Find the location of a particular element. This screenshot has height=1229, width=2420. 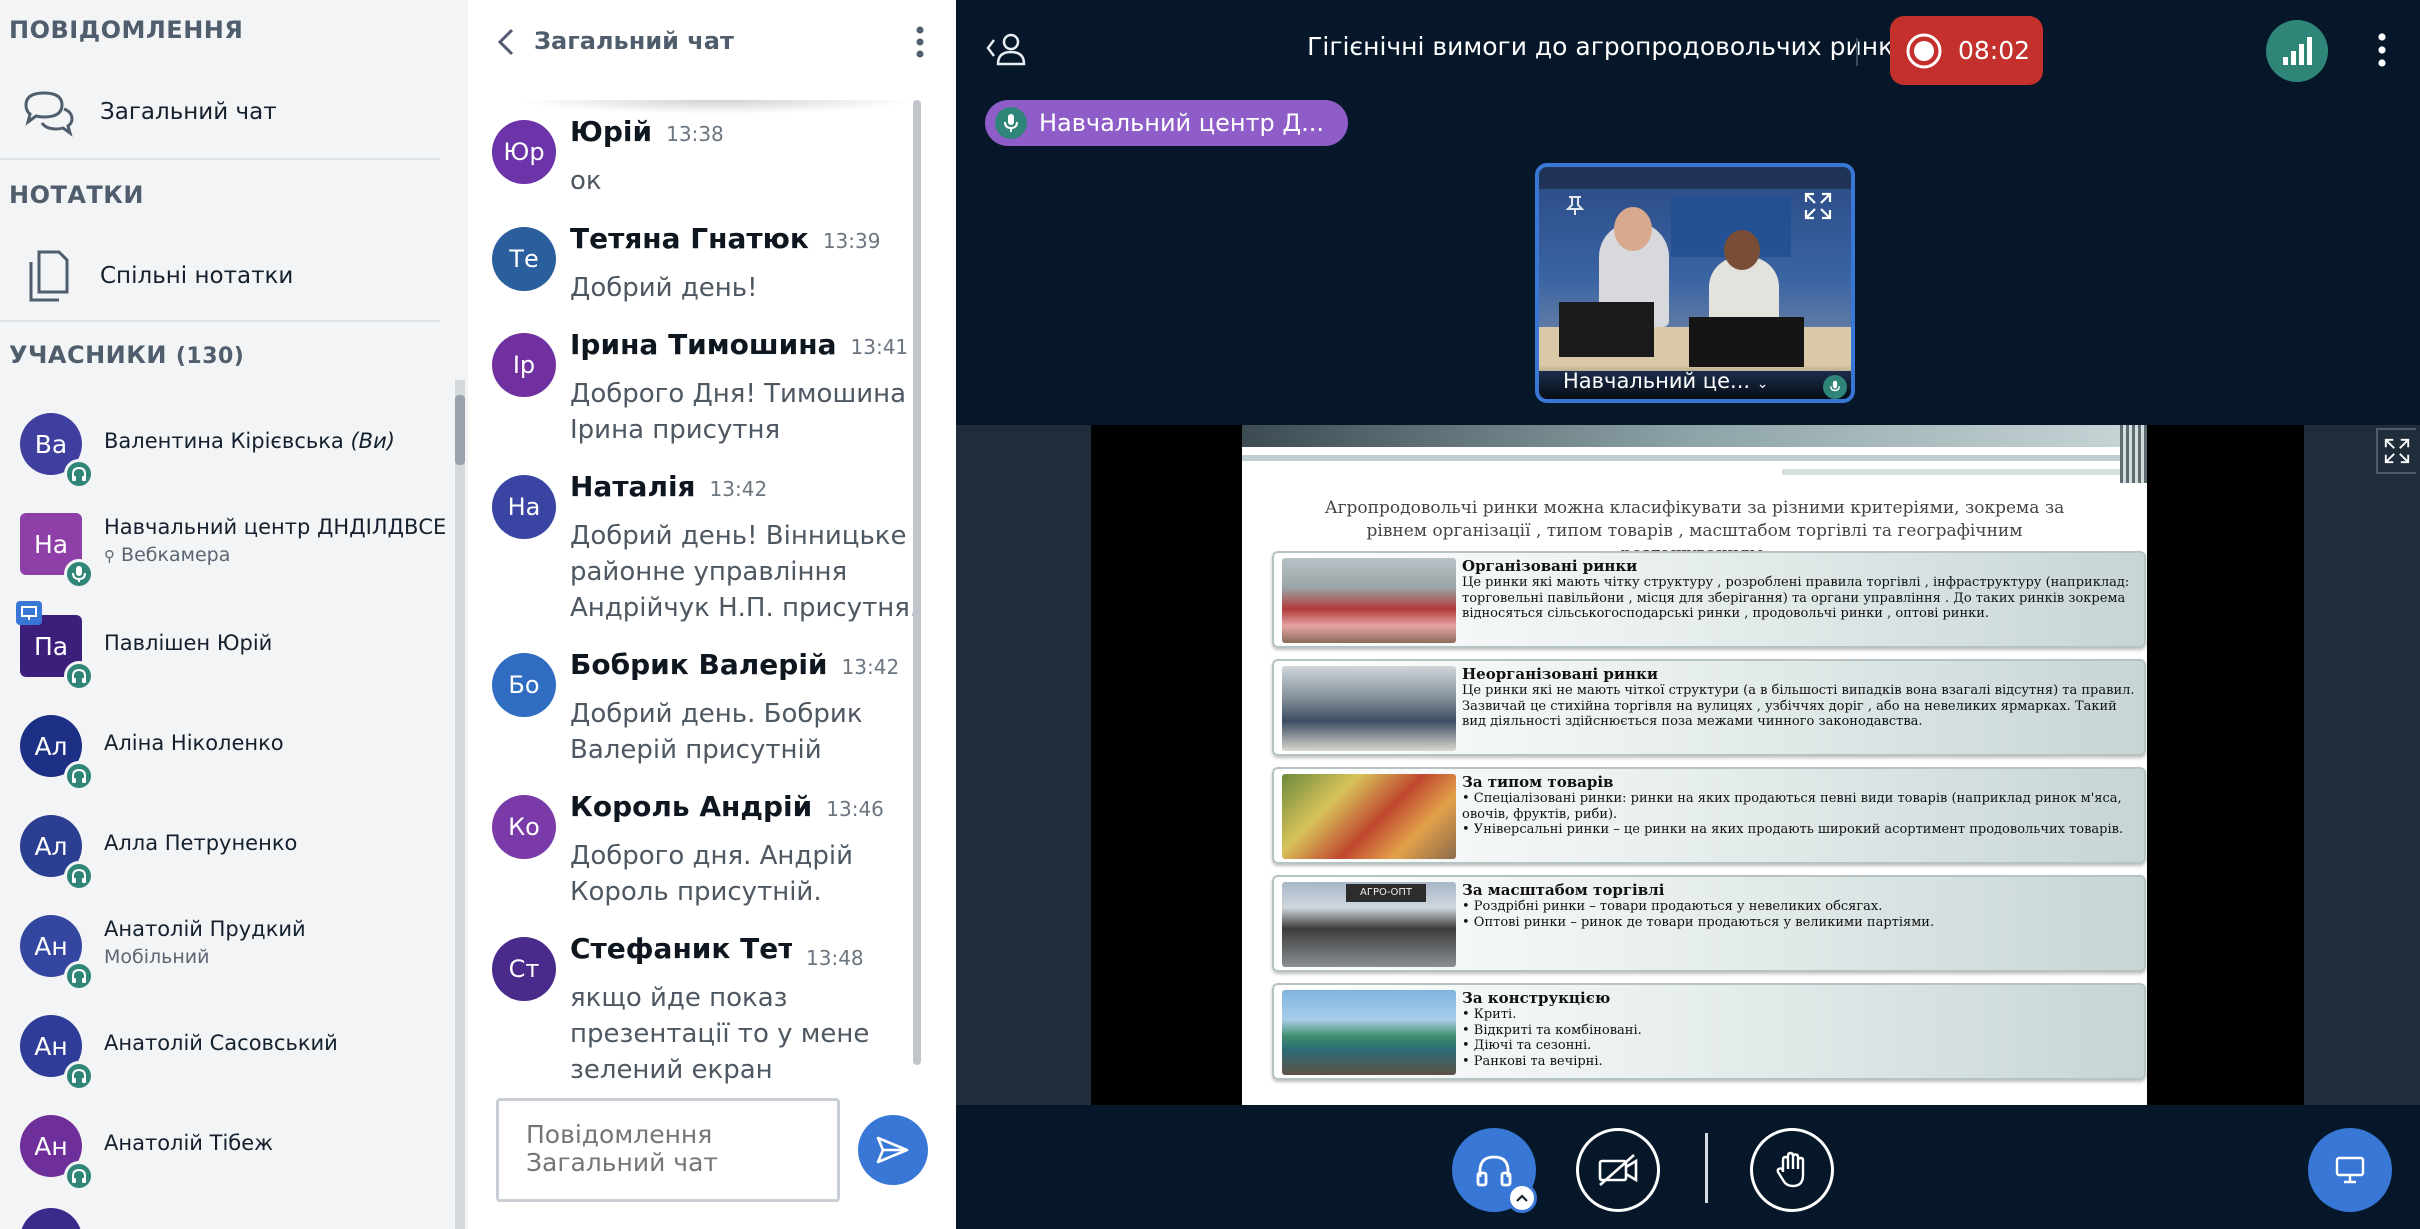

participant-name: Анатолій Тібеж is located at coordinates (189, 1143).